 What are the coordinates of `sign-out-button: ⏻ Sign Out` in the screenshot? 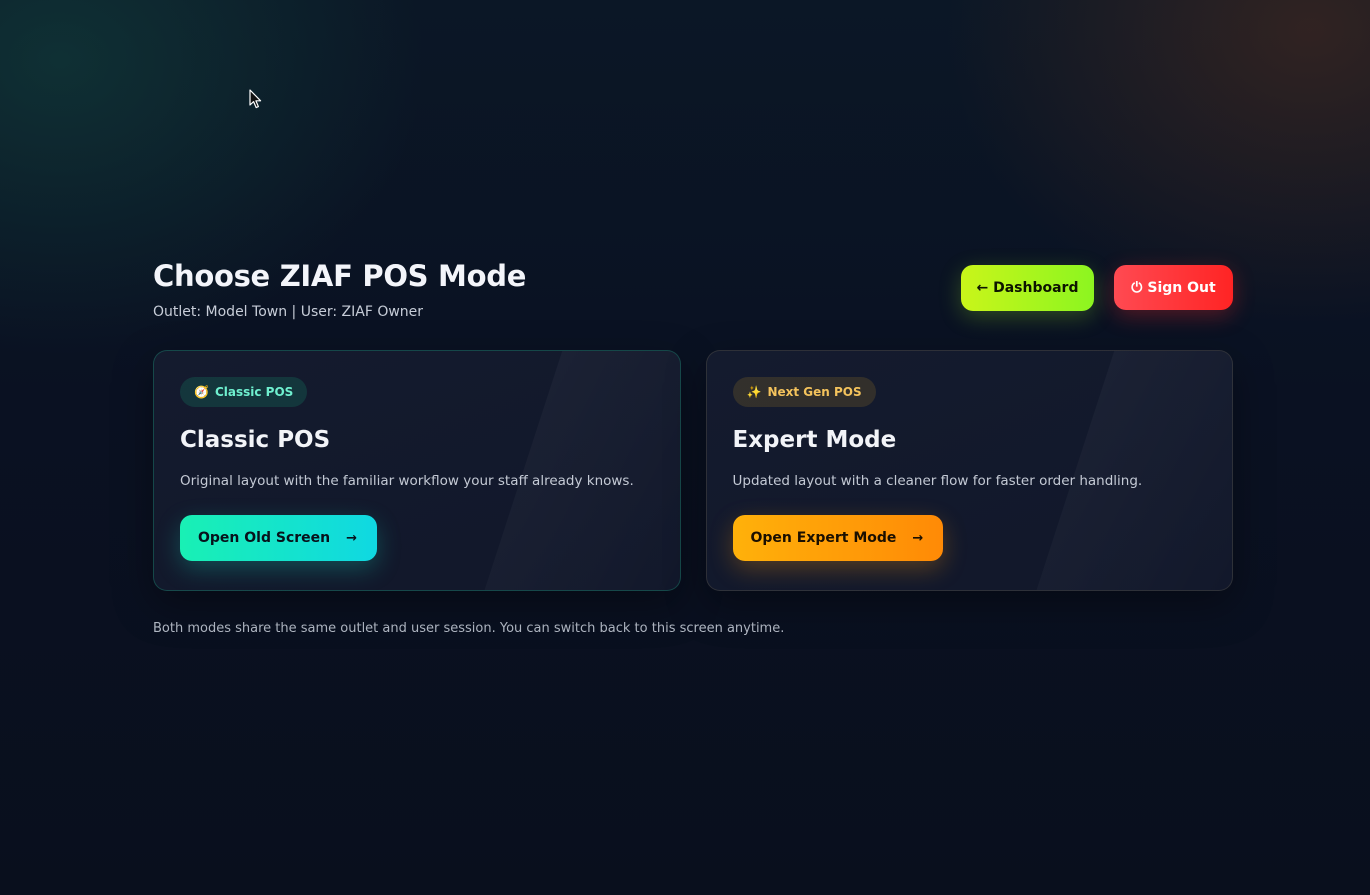 It's located at (1173, 287).